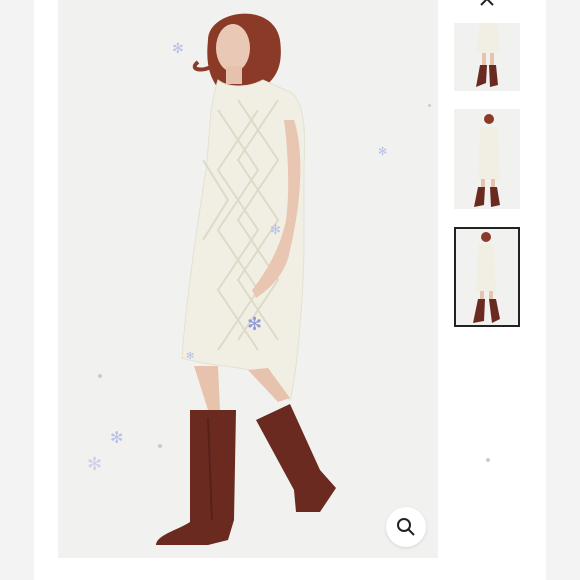 The image size is (580, 580). I want to click on close-icon, so click(487, 3).